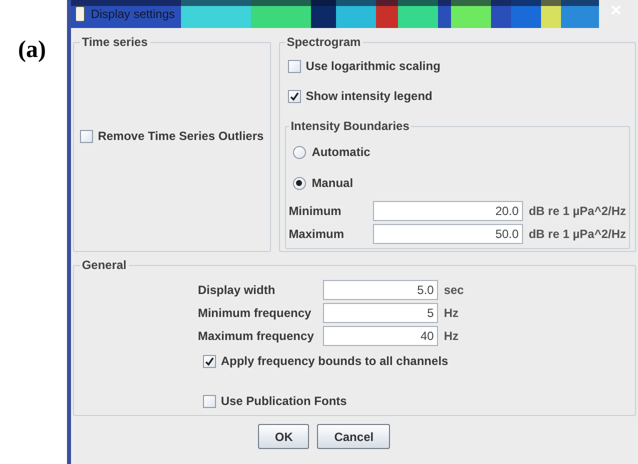 This screenshot has width=638, height=464. What do you see at coordinates (324, 42) in the screenshot?
I see `panel-title: Spectrogram` at bounding box center [324, 42].